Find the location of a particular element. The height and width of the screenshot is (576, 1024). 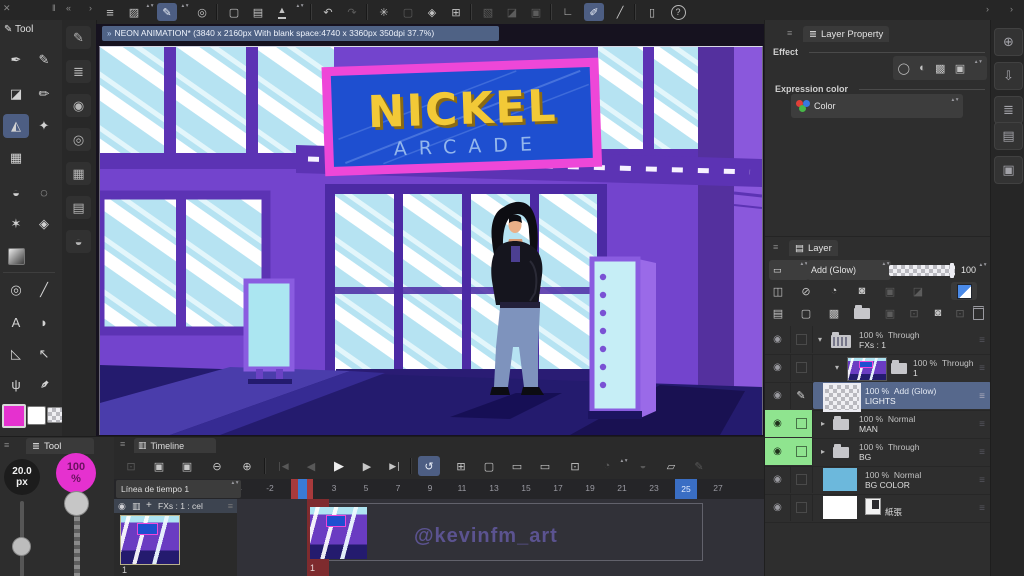

light-table-button: ◒ is located at coordinates (643, 466).